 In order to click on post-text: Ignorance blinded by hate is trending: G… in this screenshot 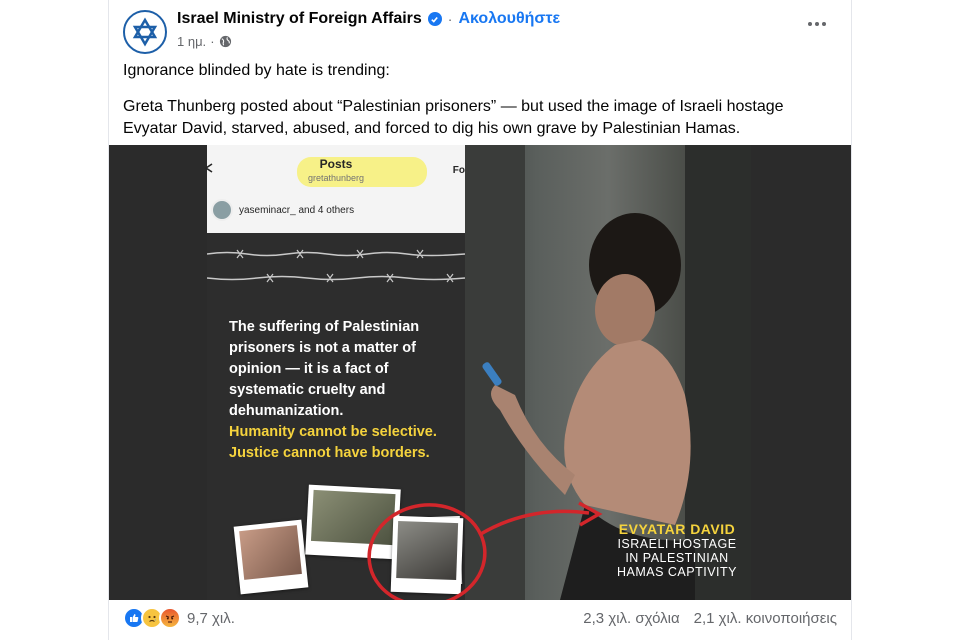, I will do `click(480, 107)`.